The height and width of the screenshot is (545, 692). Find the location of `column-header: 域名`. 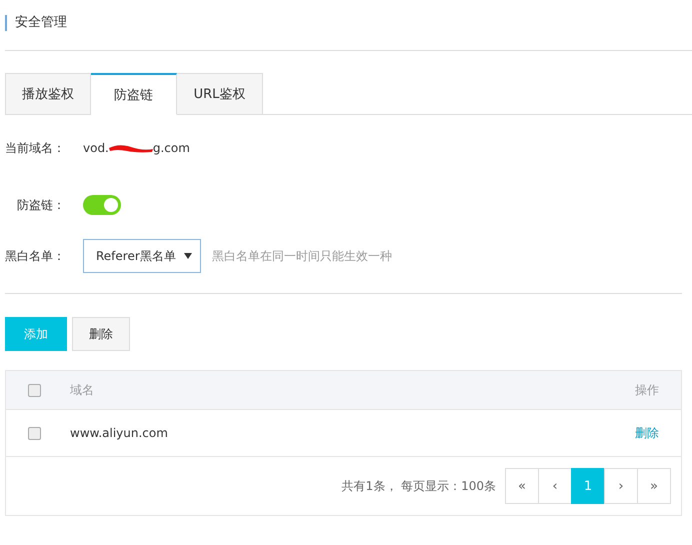

column-header: 域名 is located at coordinates (82, 390).